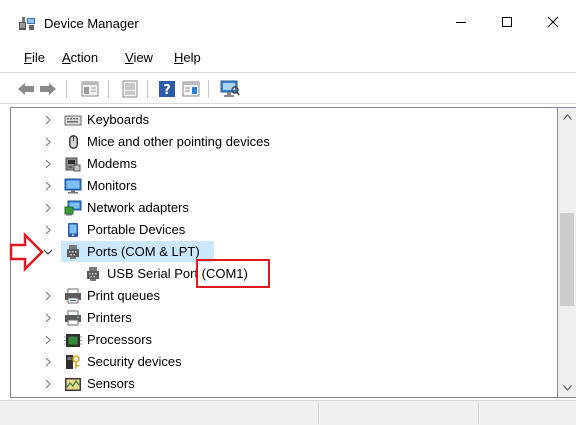 Image resolution: width=576 pixels, height=425 pixels. I want to click on close-icon, so click(553, 22).